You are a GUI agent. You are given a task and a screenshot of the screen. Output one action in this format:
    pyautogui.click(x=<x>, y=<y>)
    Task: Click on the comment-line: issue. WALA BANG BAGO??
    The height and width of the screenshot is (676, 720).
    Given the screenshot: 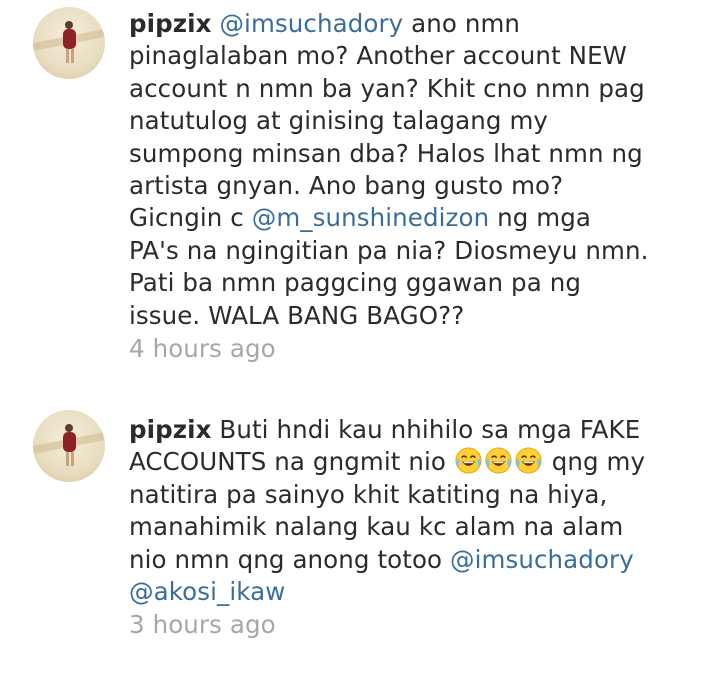 What is the action you would take?
    pyautogui.click(x=297, y=315)
    